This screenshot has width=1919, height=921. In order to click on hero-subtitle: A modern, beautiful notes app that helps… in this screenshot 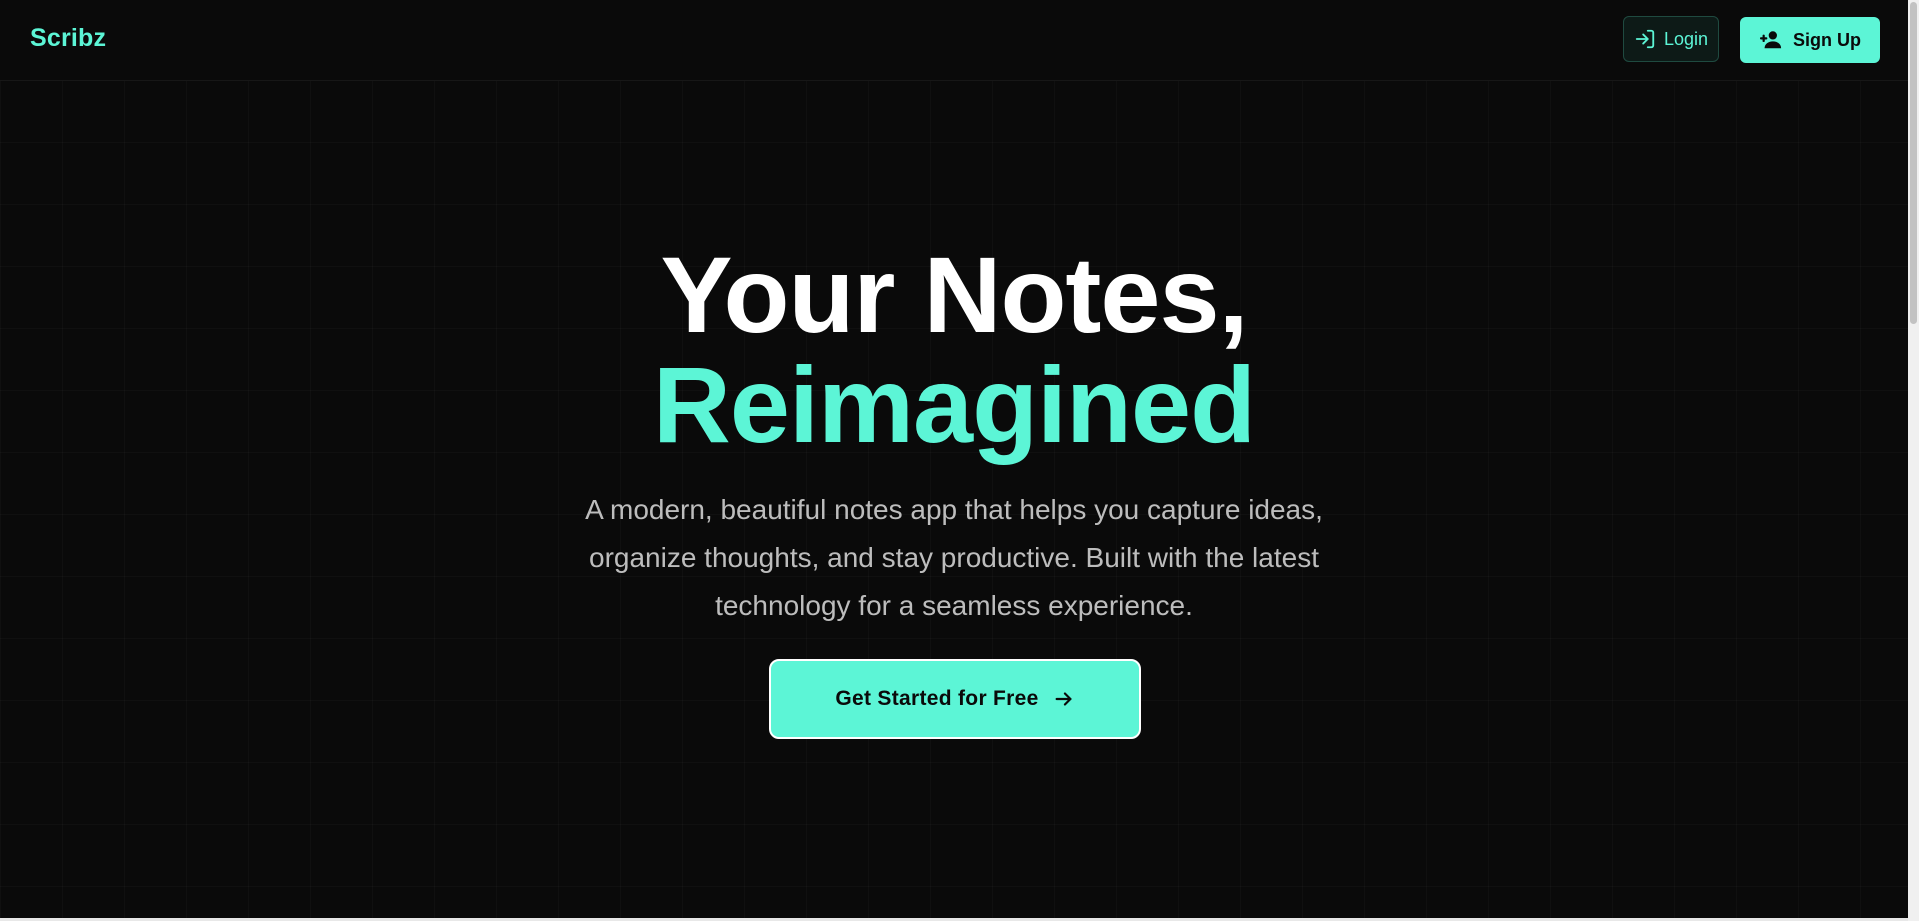, I will do `click(954, 557)`.